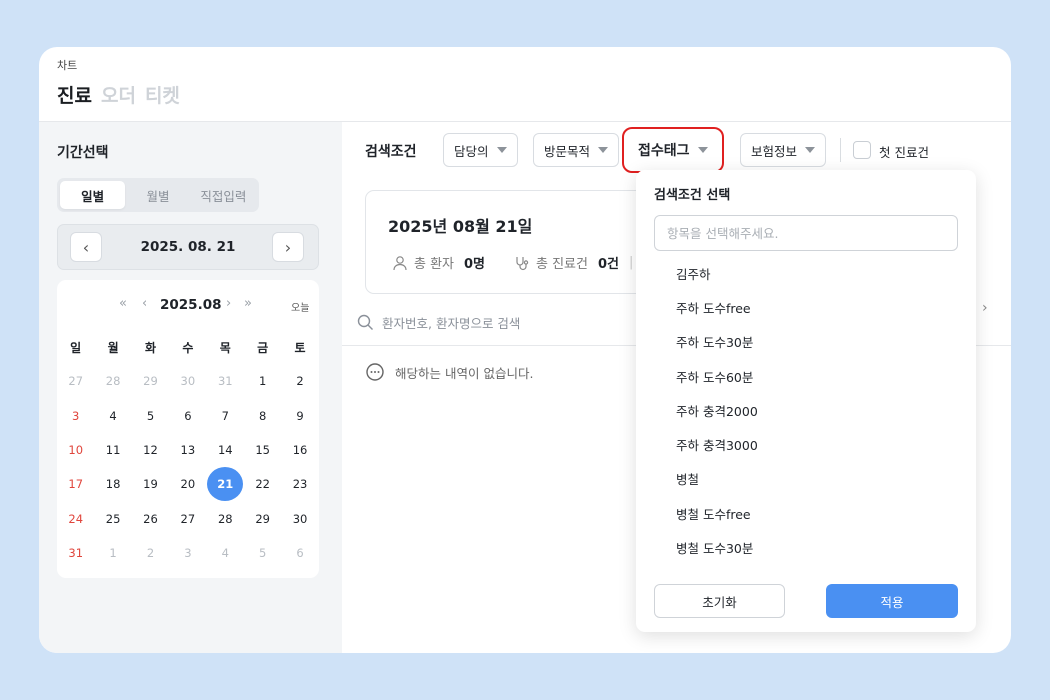 The height and width of the screenshot is (700, 1050). What do you see at coordinates (157, 195) in the screenshot?
I see `mode-monthly: 월별` at bounding box center [157, 195].